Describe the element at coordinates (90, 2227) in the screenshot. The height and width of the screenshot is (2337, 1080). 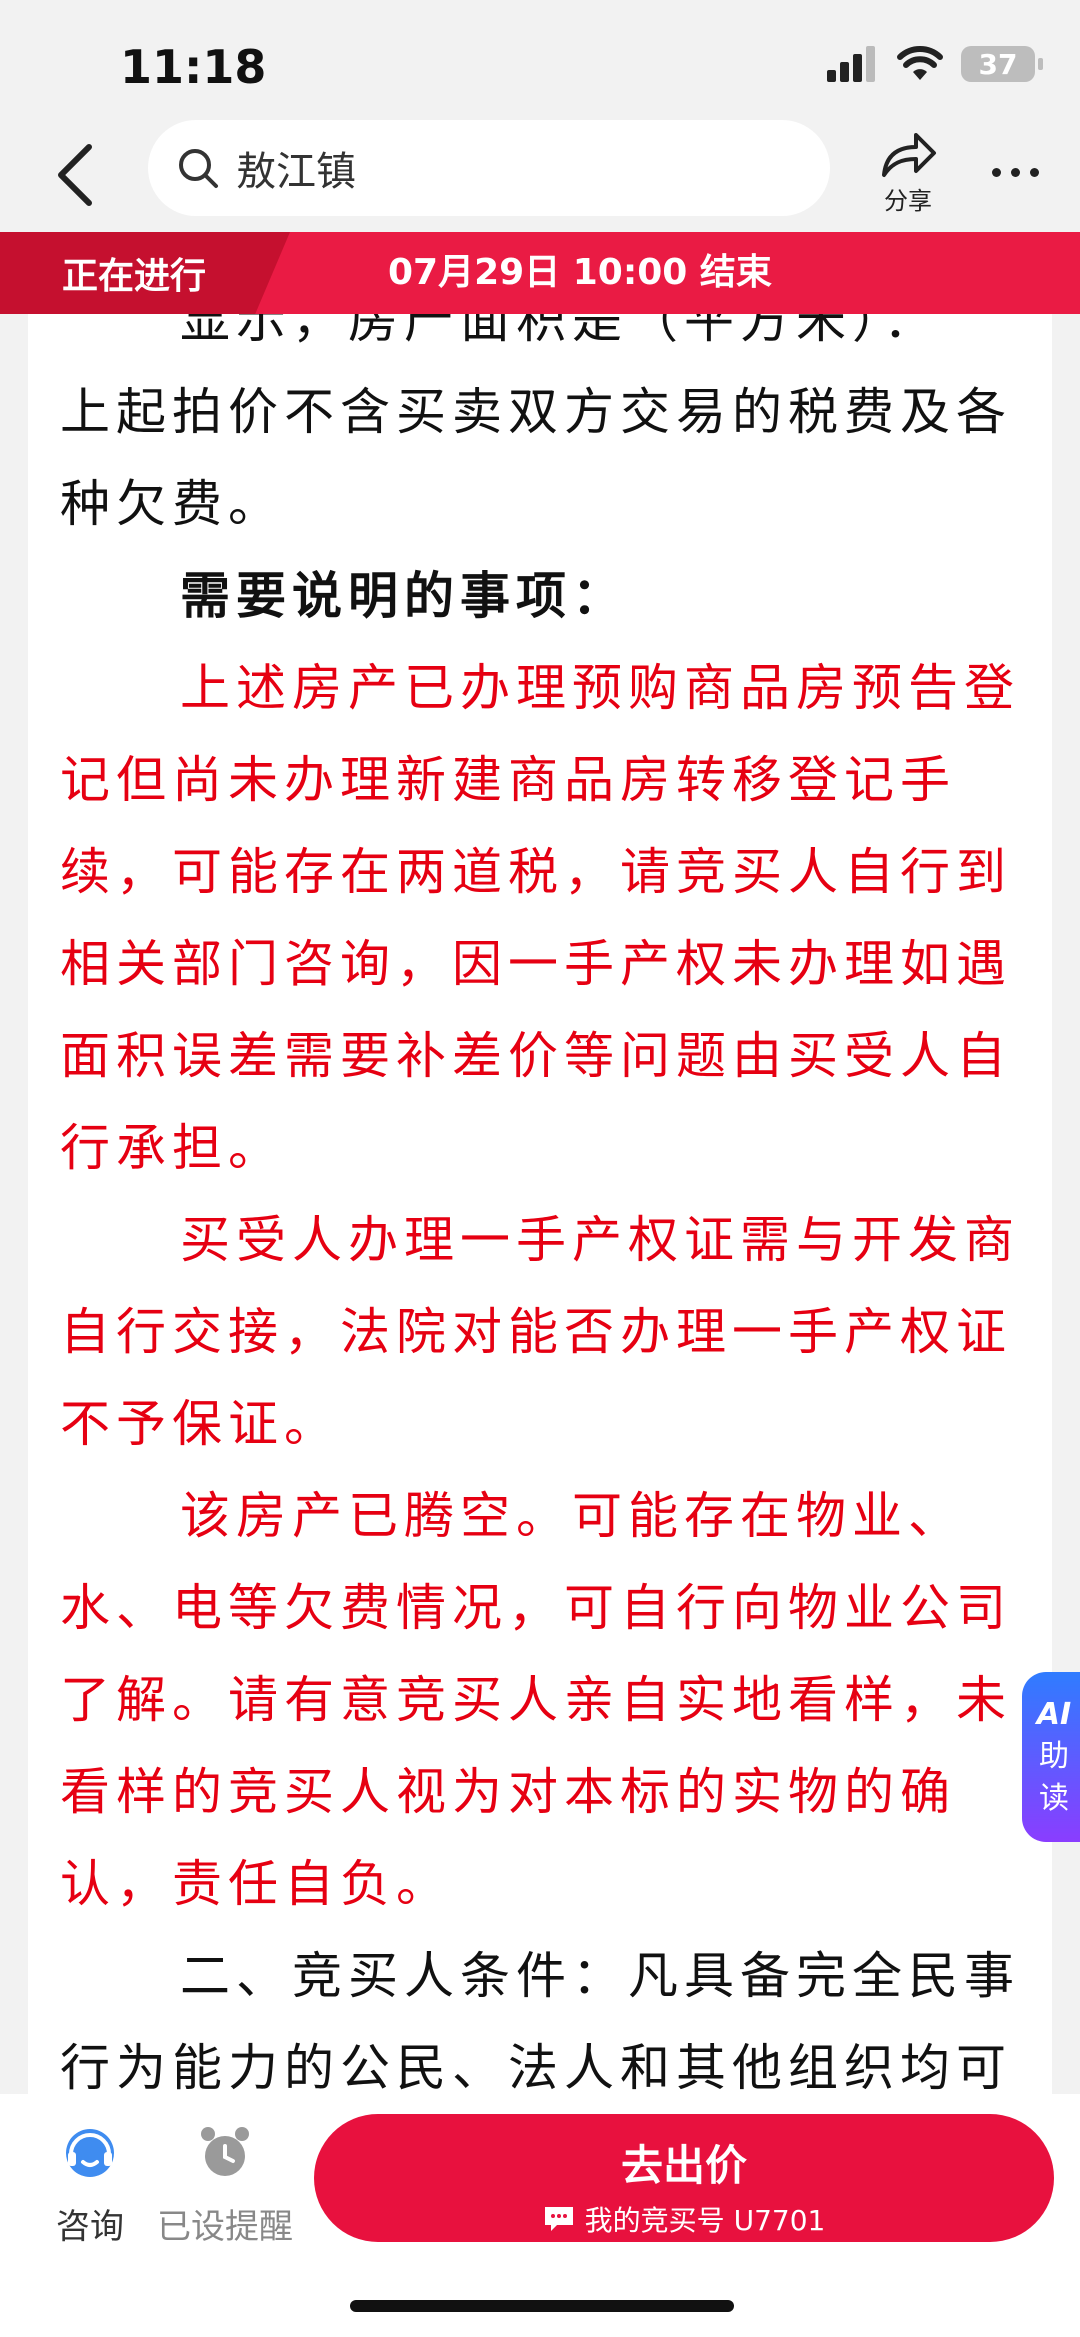
I see `consult-label: 咨询` at that location.